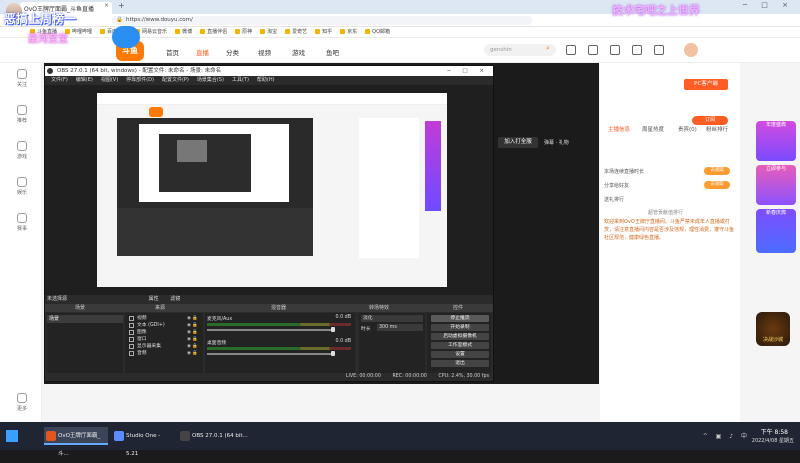 Image resolution: width=800 pixels, height=463 pixels. Describe the element at coordinates (687, 129) in the screenshot. I see `tab-vip: 贵宾(0)` at that location.